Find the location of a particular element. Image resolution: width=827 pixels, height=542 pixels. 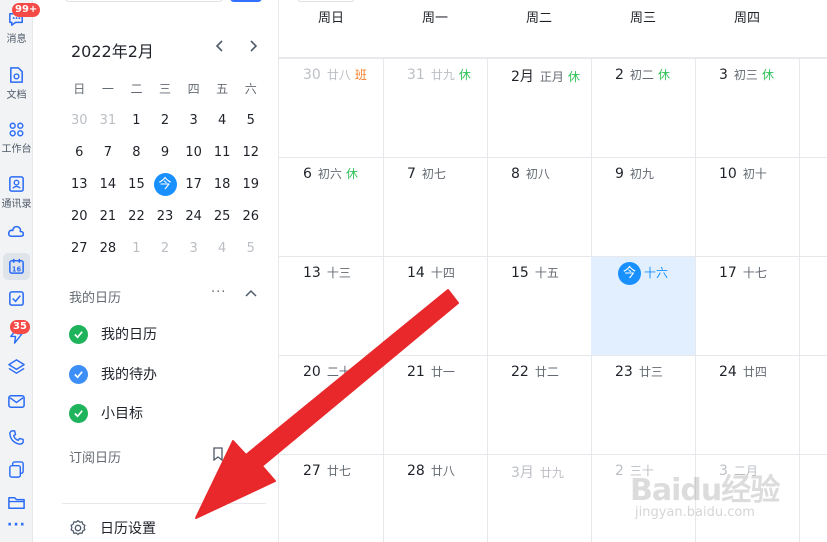

mini-day: 19 is located at coordinates (250, 184).